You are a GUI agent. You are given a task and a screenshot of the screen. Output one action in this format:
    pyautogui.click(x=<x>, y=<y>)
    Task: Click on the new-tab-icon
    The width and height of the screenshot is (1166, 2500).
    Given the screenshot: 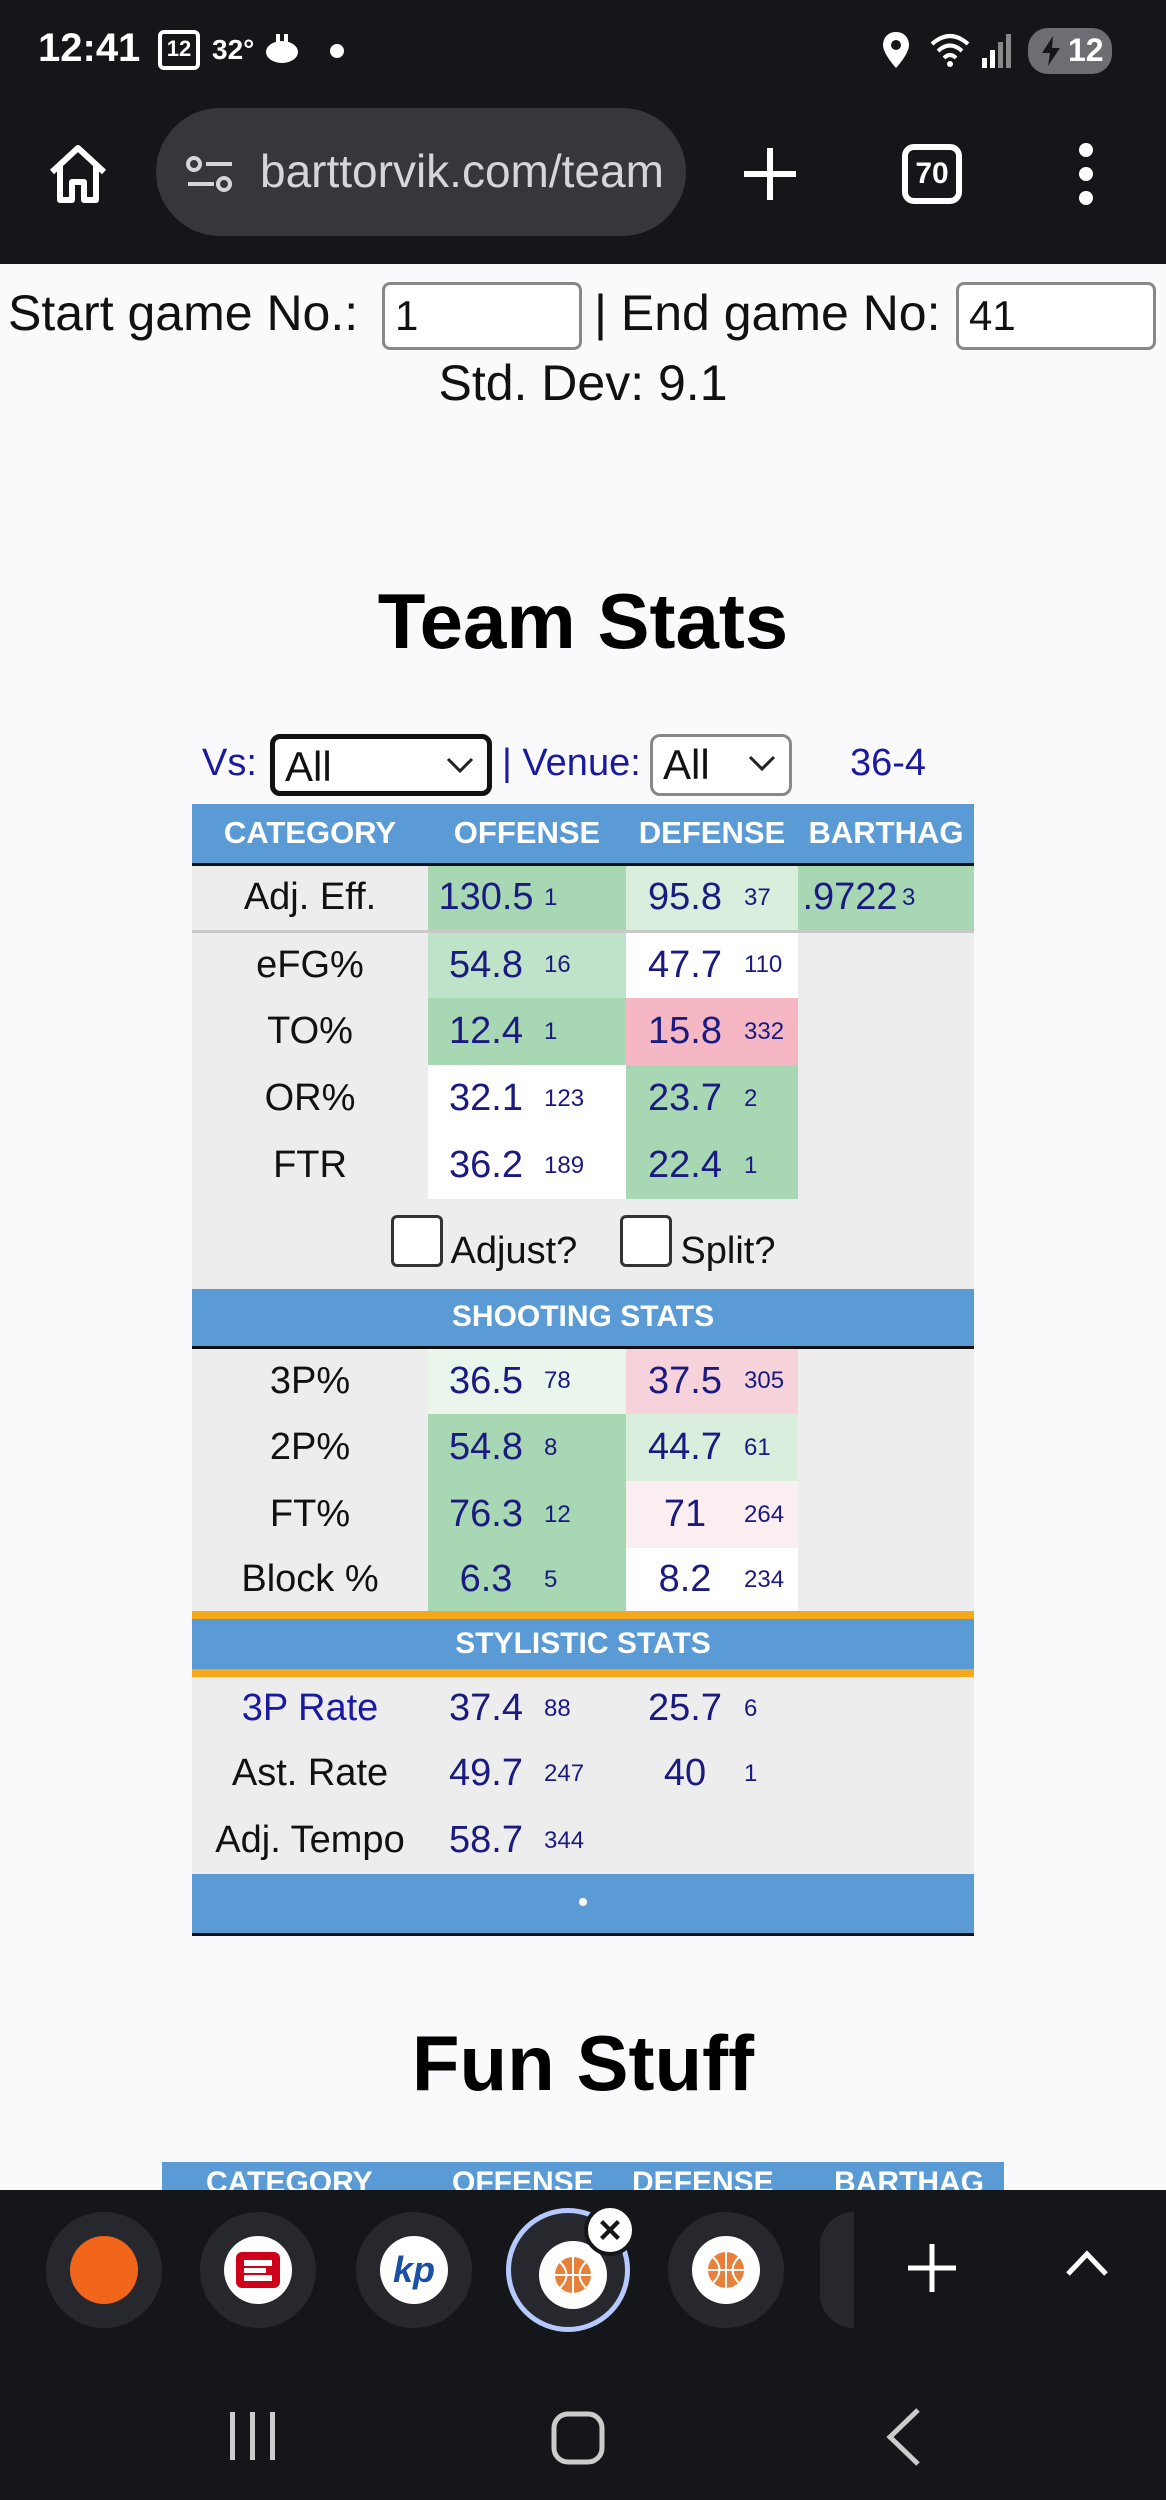 What is the action you would take?
    pyautogui.click(x=770, y=174)
    